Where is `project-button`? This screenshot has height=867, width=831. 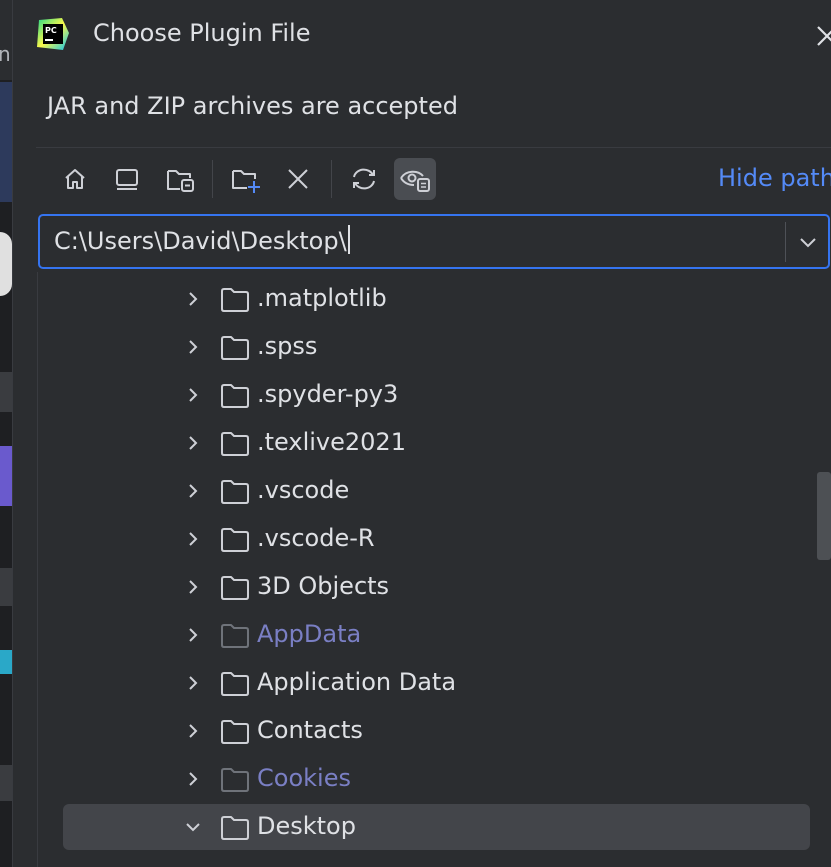 project-button is located at coordinates (180, 179).